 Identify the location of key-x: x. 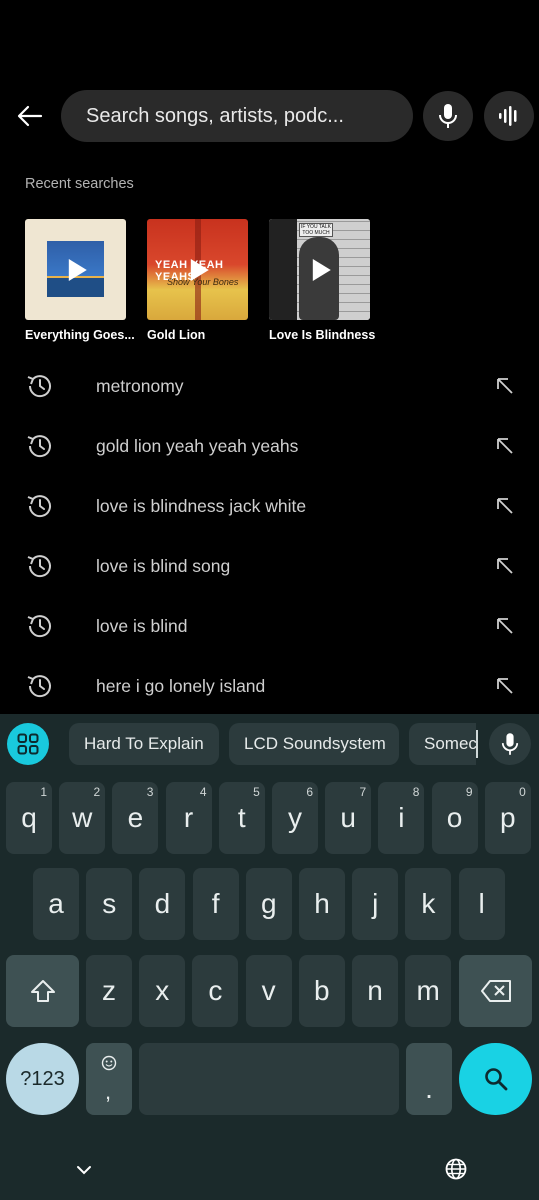
(162, 991).